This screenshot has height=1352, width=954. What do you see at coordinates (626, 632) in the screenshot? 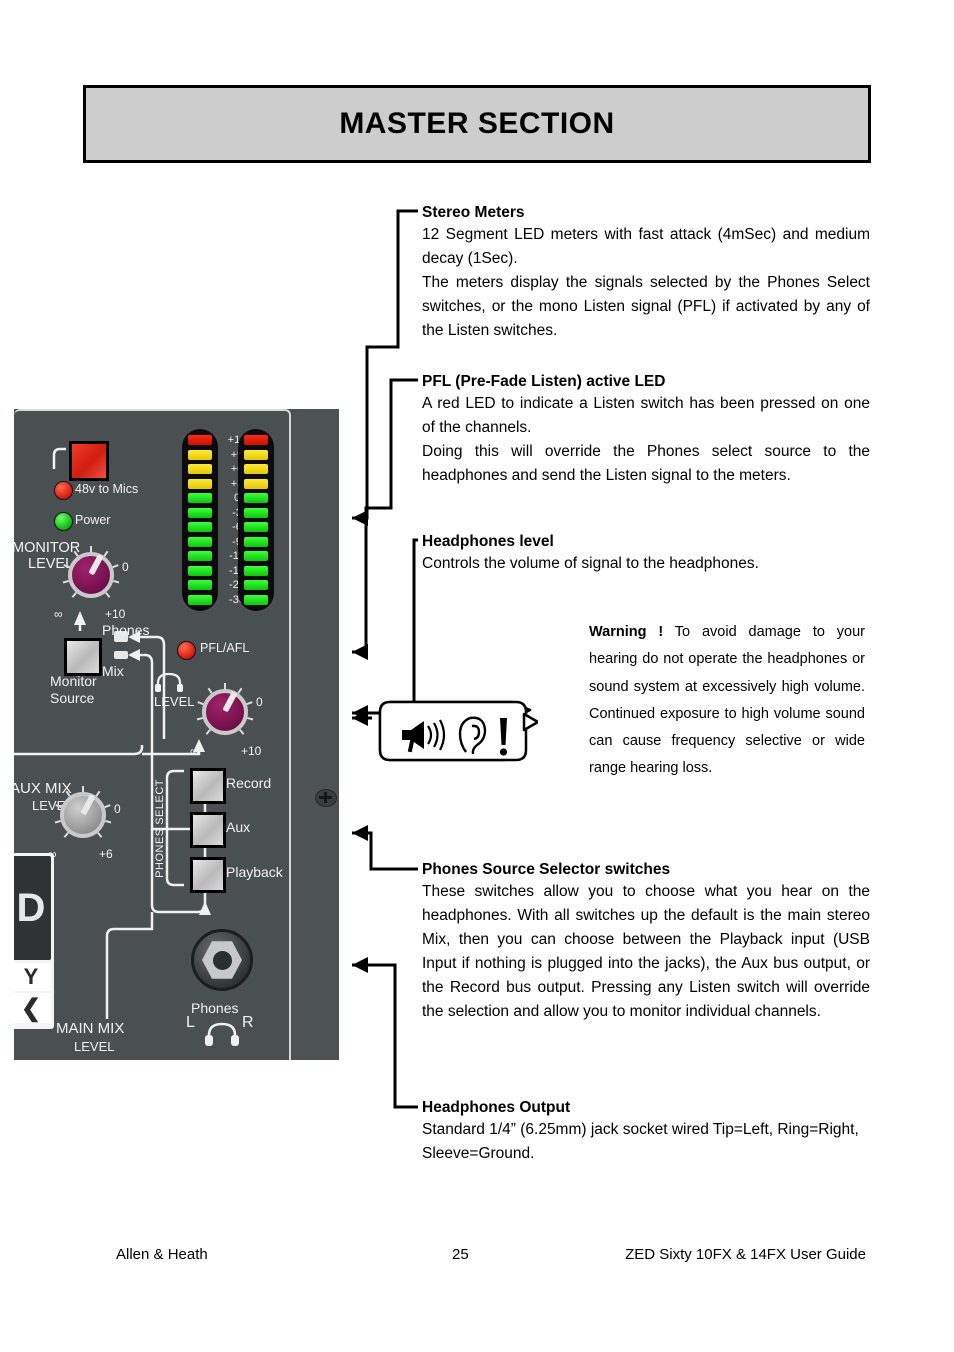
I see `warning-title: Warning !` at bounding box center [626, 632].